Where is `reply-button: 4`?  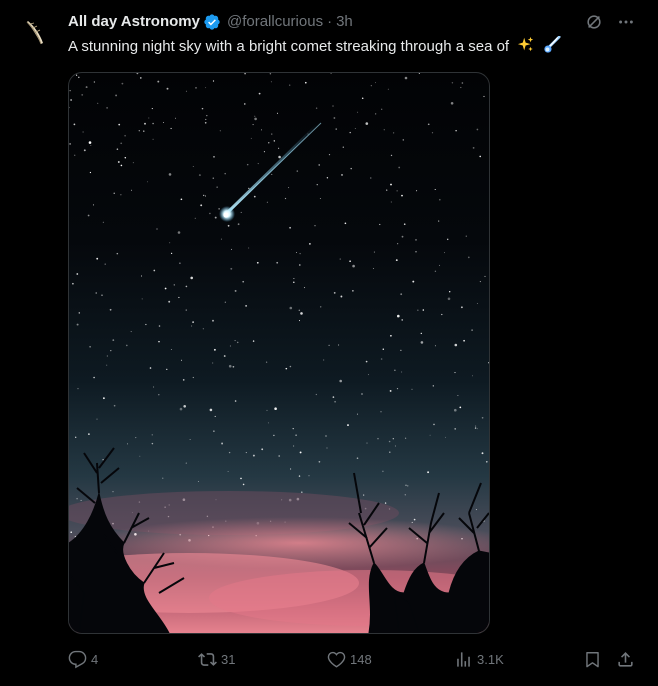 reply-button: 4 is located at coordinates (83, 659).